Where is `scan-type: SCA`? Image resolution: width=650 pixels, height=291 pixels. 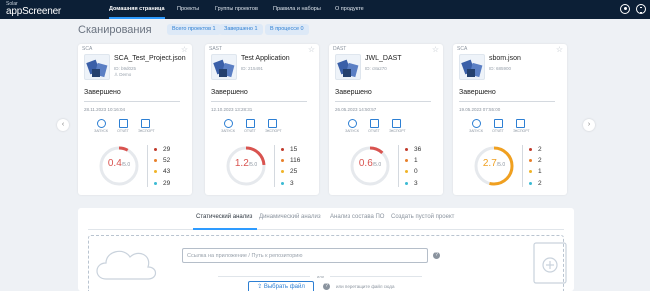 scan-type: SCA is located at coordinates (87, 49).